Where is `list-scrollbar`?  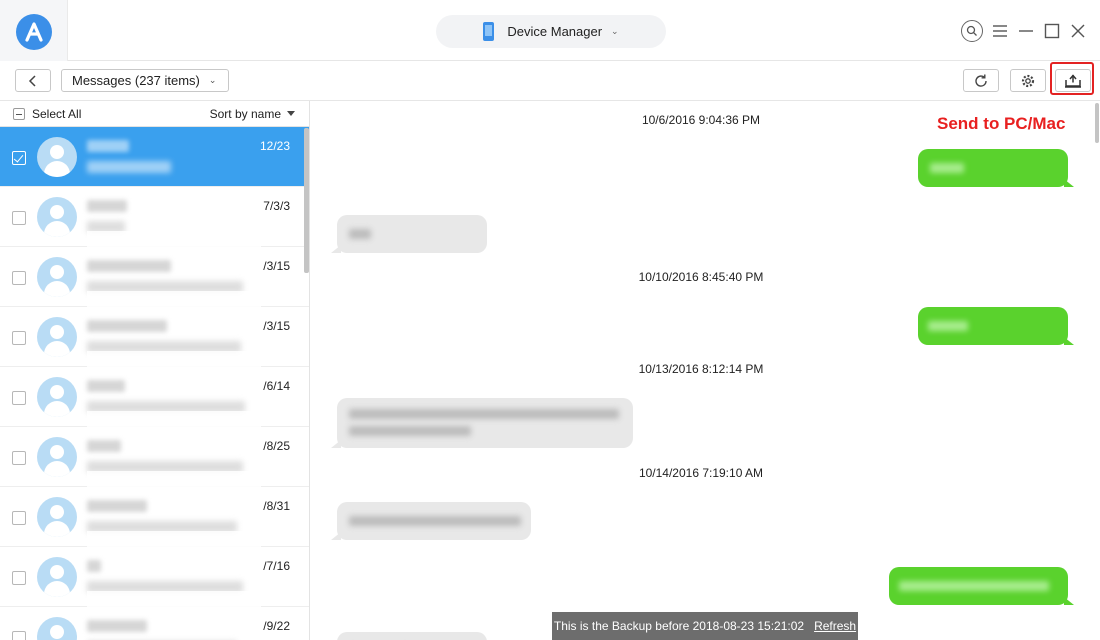
list-scrollbar is located at coordinates (306, 200).